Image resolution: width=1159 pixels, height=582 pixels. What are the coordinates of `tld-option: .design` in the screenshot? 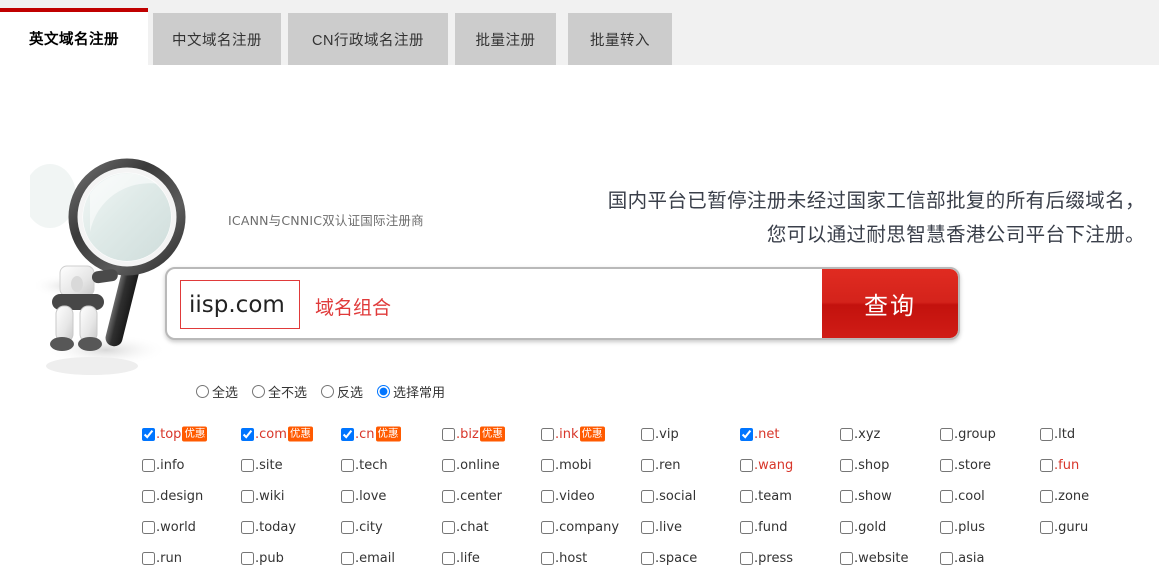 It's located at (172, 496).